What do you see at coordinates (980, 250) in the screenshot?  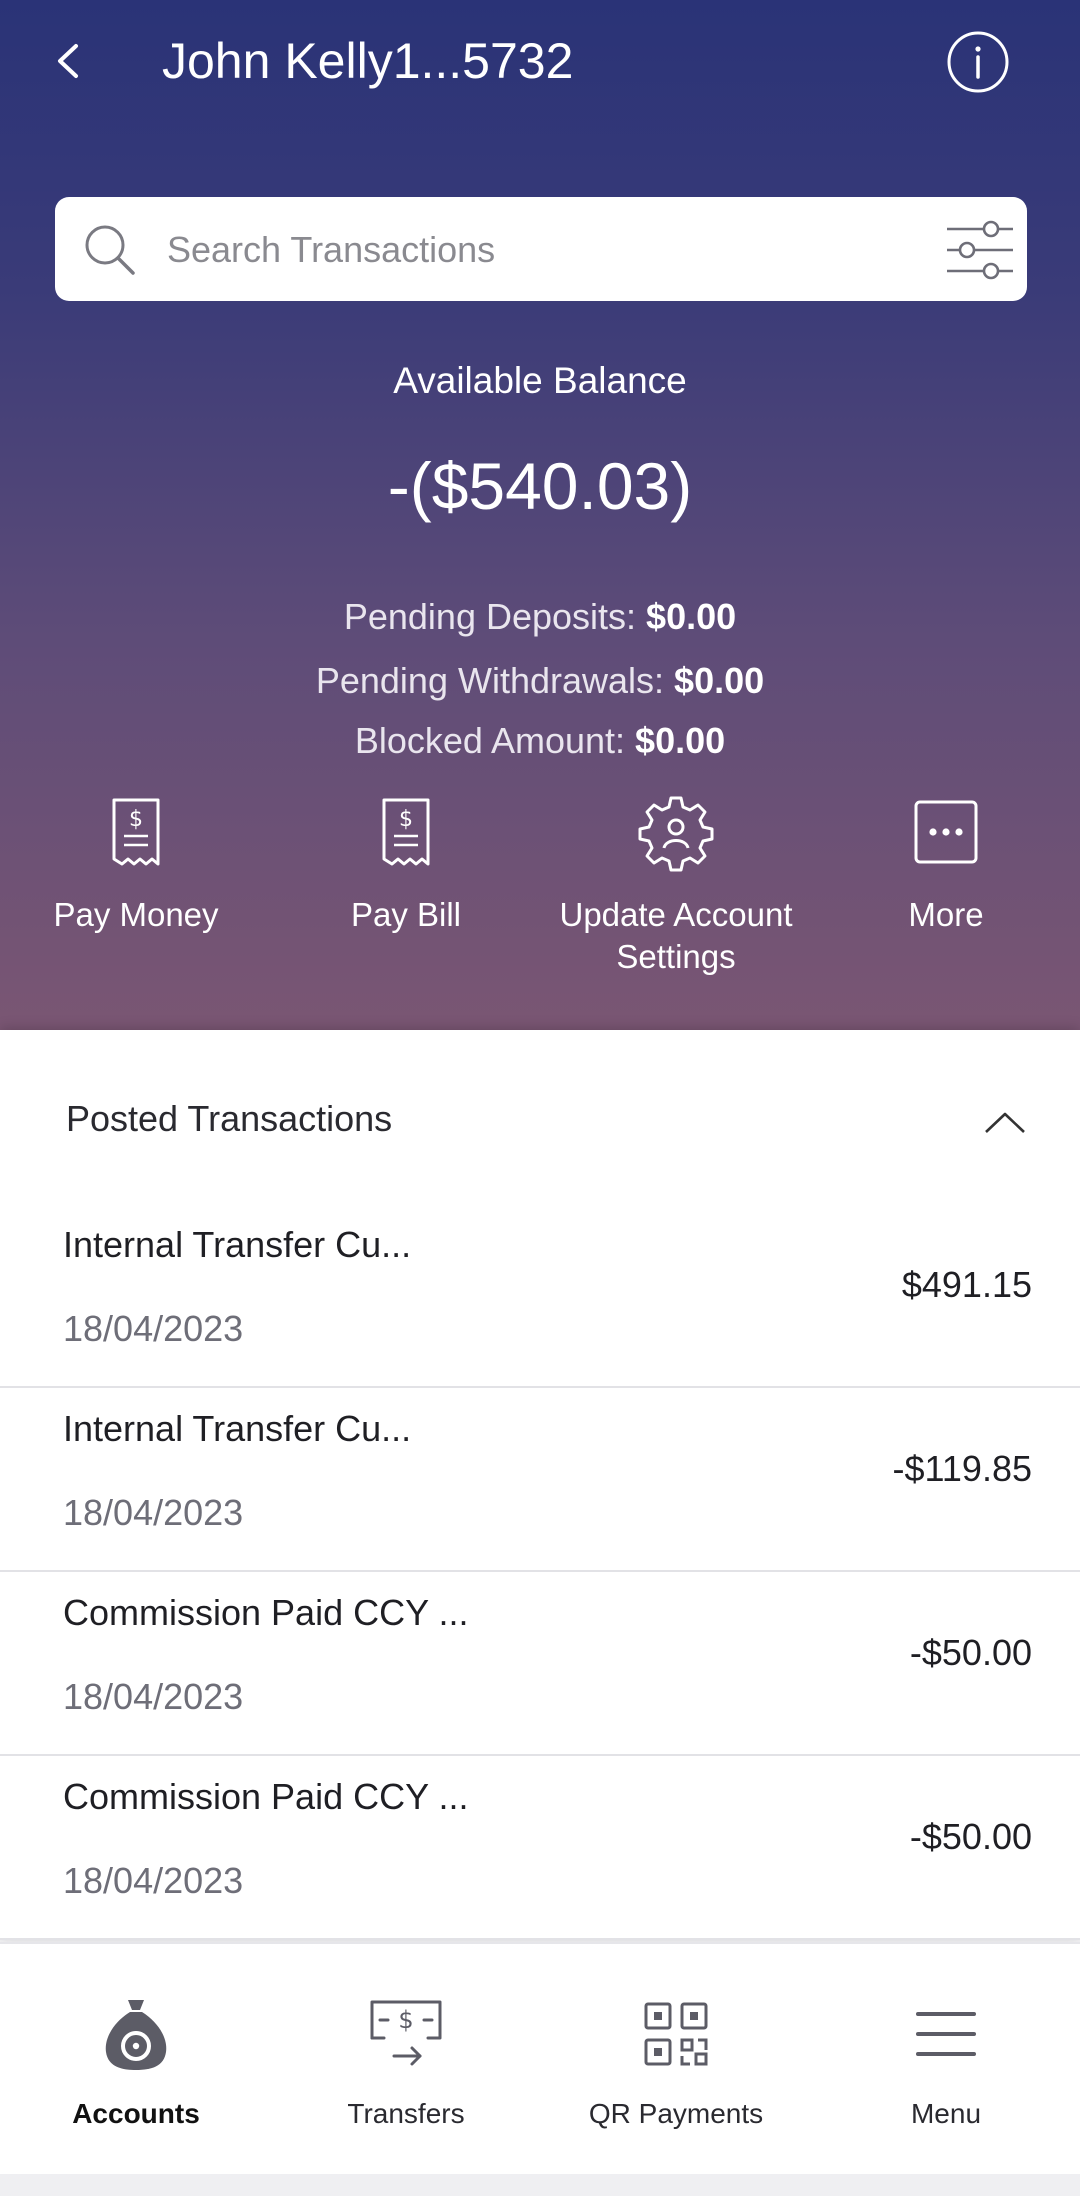 I see `filter-icon` at bounding box center [980, 250].